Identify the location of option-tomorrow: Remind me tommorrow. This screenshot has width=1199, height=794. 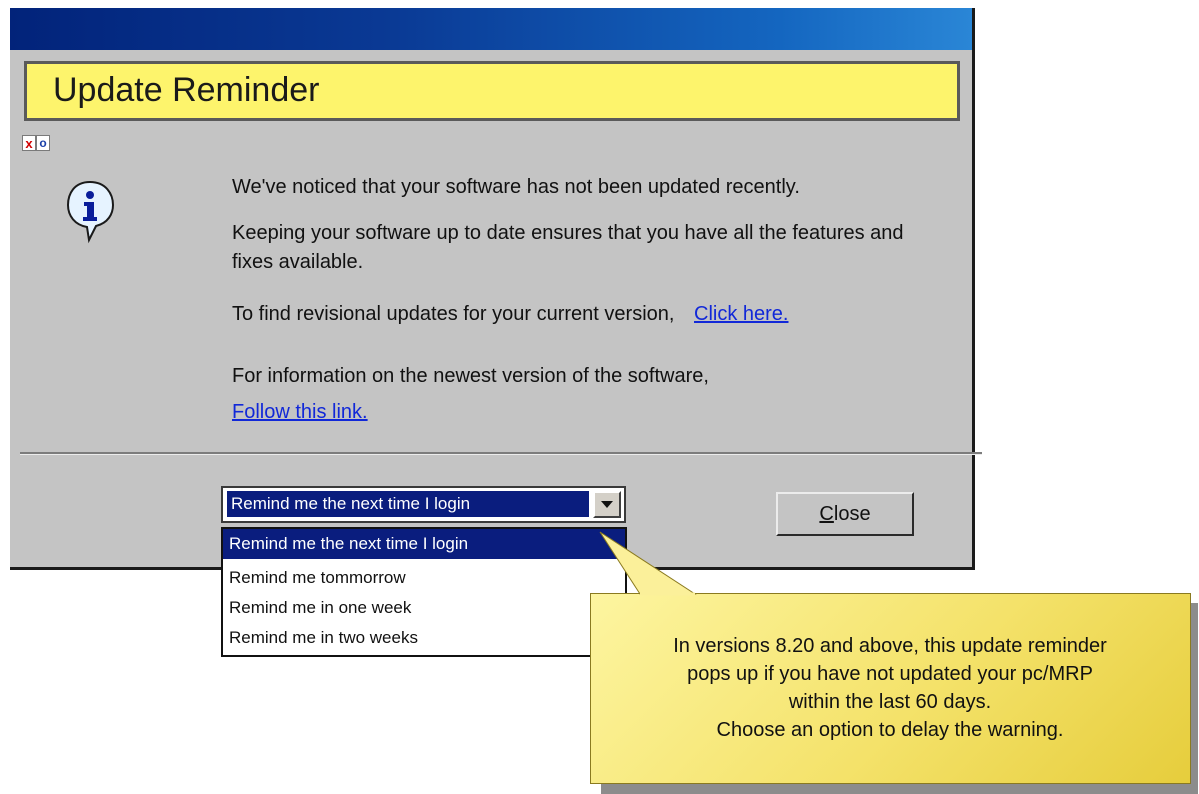
(424, 578).